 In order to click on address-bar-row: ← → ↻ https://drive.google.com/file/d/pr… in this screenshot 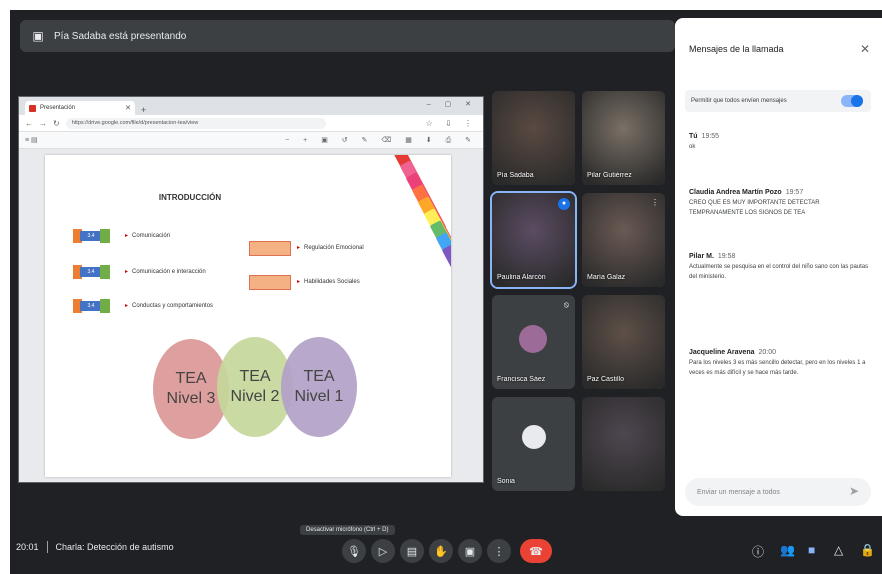, I will do `click(251, 123)`.